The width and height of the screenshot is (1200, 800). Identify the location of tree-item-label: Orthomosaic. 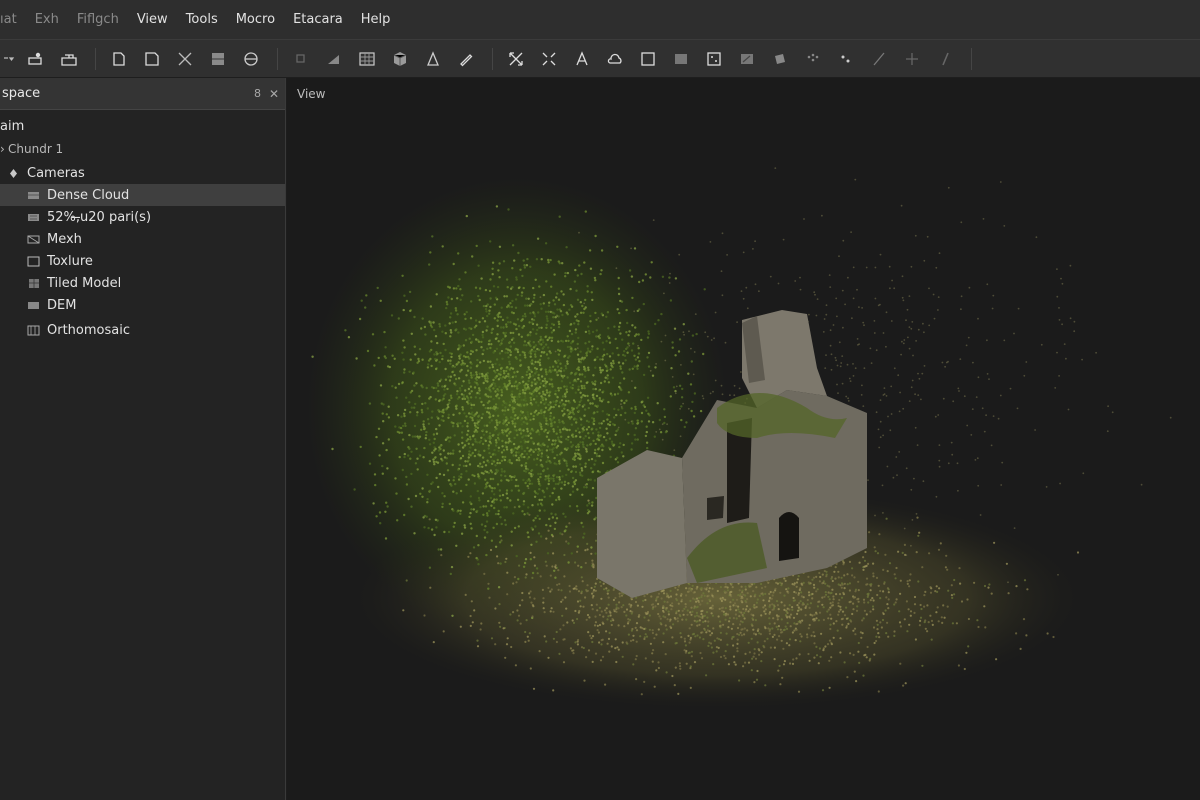
(88, 330).